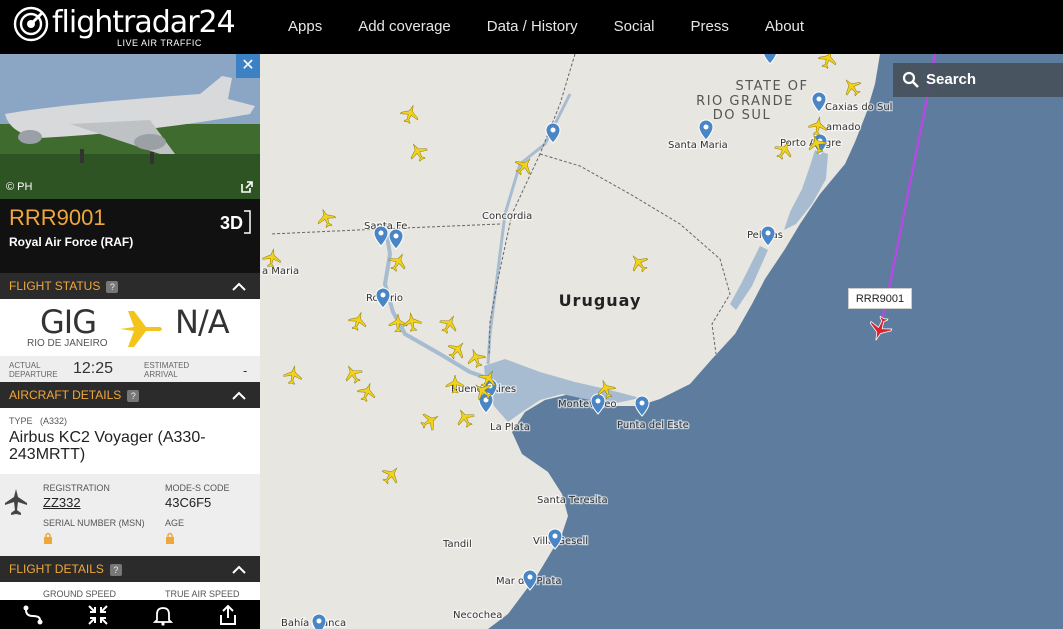  I want to click on bell-icon, so click(162, 616).